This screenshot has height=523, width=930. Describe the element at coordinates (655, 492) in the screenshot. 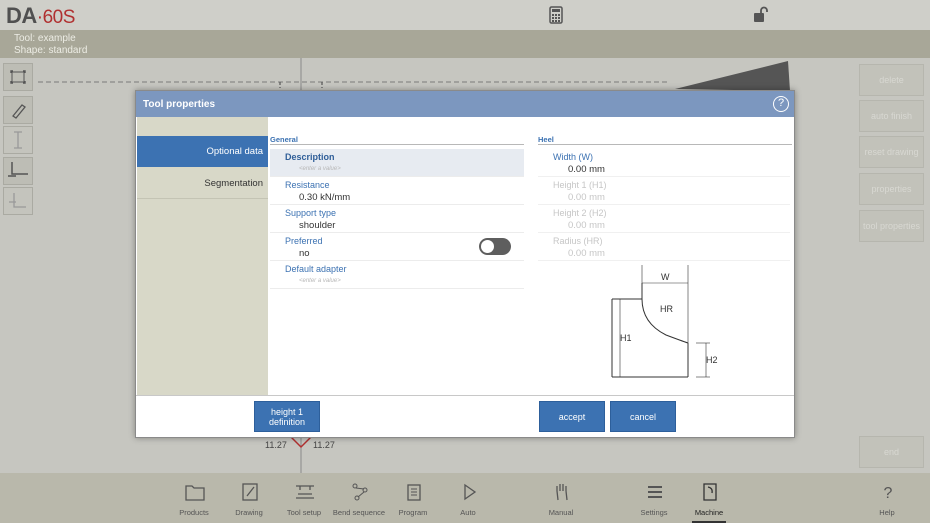

I see `settings-icon` at that location.